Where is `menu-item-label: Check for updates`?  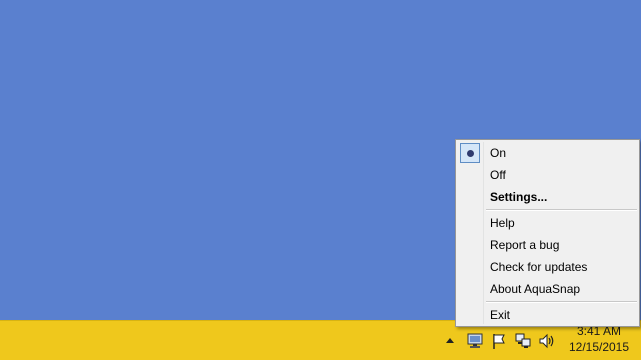 menu-item-label: Check for updates is located at coordinates (539, 267).